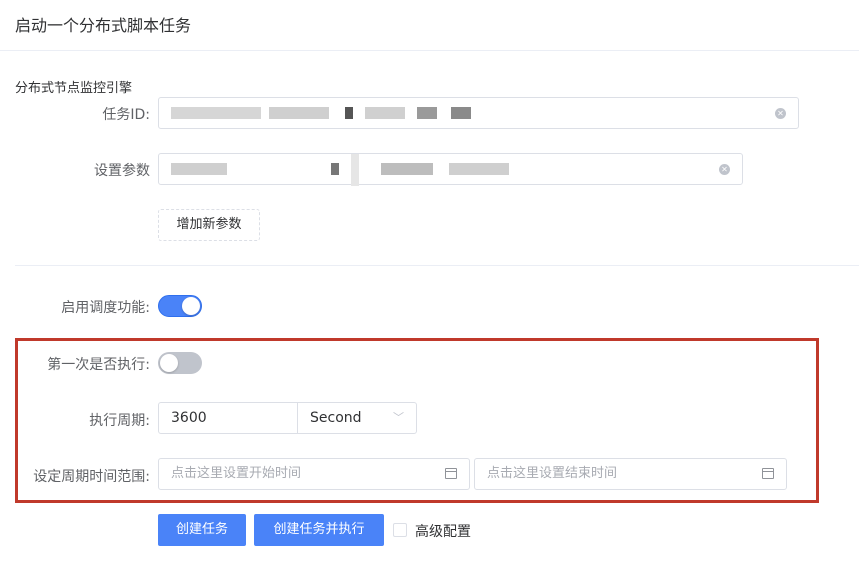  I want to click on enable-schedule-label: 启用调度功能:, so click(105, 308).